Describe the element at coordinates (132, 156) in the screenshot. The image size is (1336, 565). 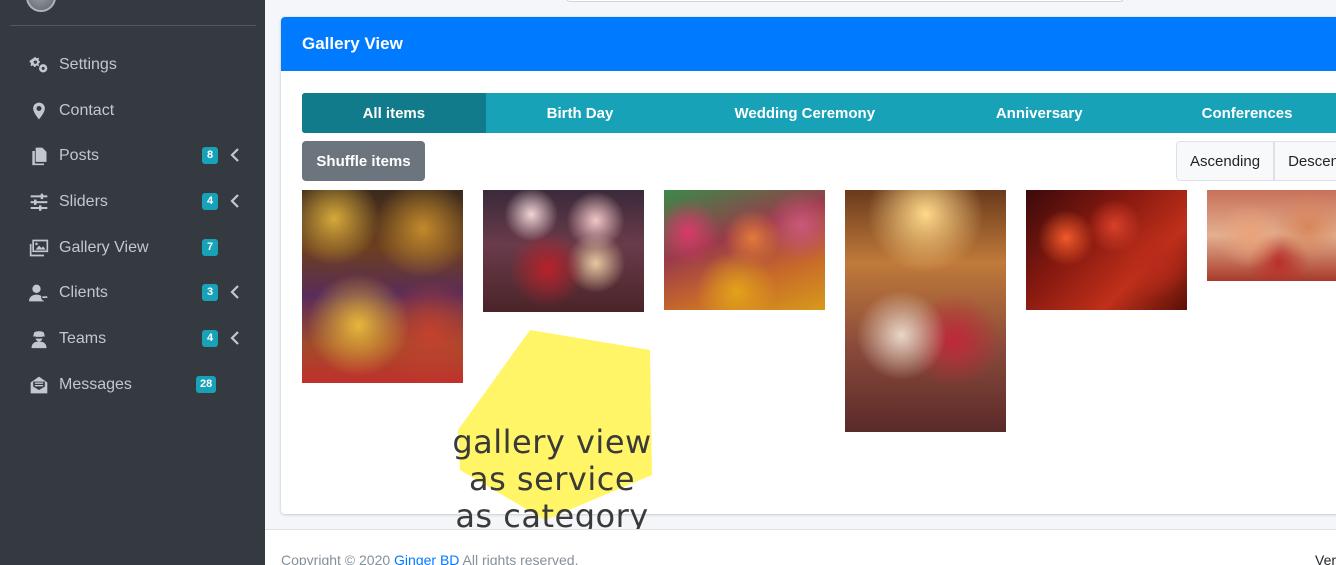
I see `sidebar-item-posts: Posts 8` at that location.